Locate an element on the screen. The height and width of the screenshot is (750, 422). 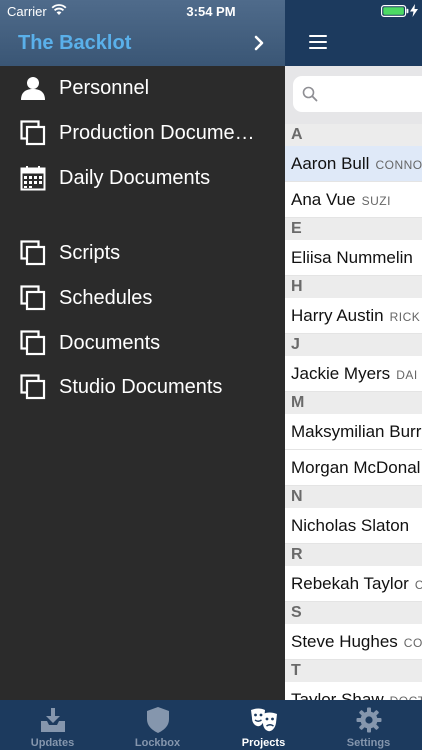
table-row: Steve Hughes CO is located at coordinates (353, 642).